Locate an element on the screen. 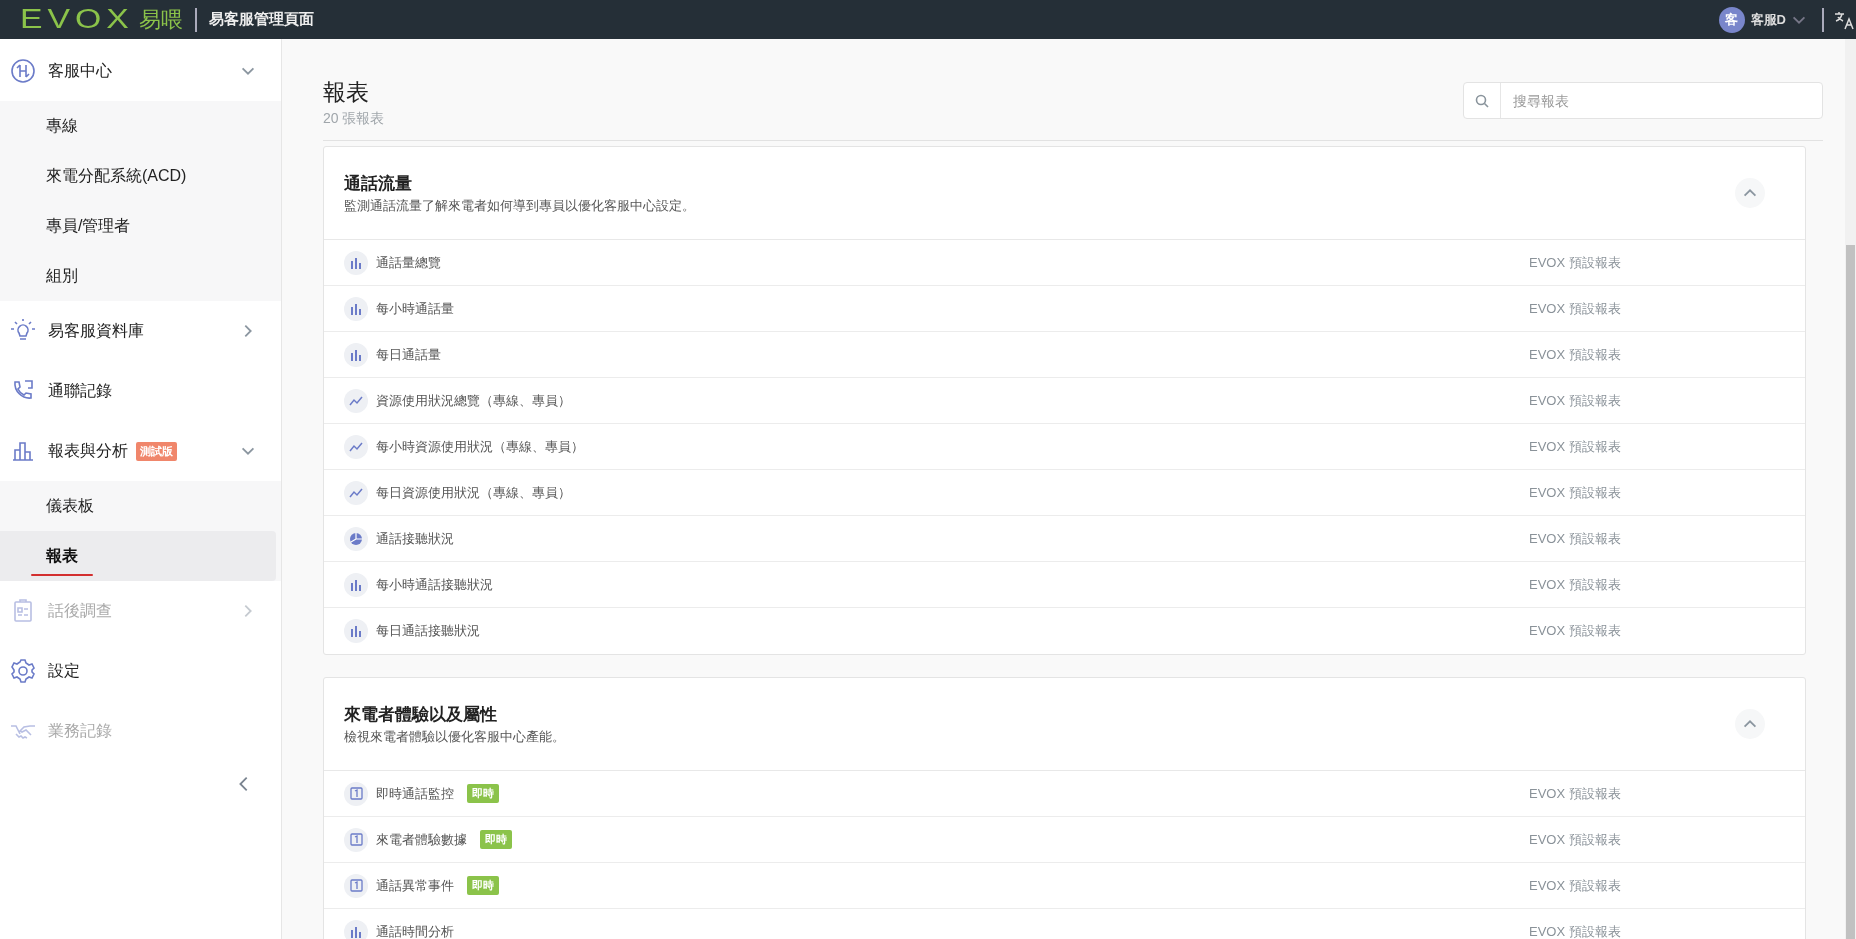 The height and width of the screenshot is (939, 1856). report-link: 每小時資源使用狀況（專線、專員） is located at coordinates (480, 446).